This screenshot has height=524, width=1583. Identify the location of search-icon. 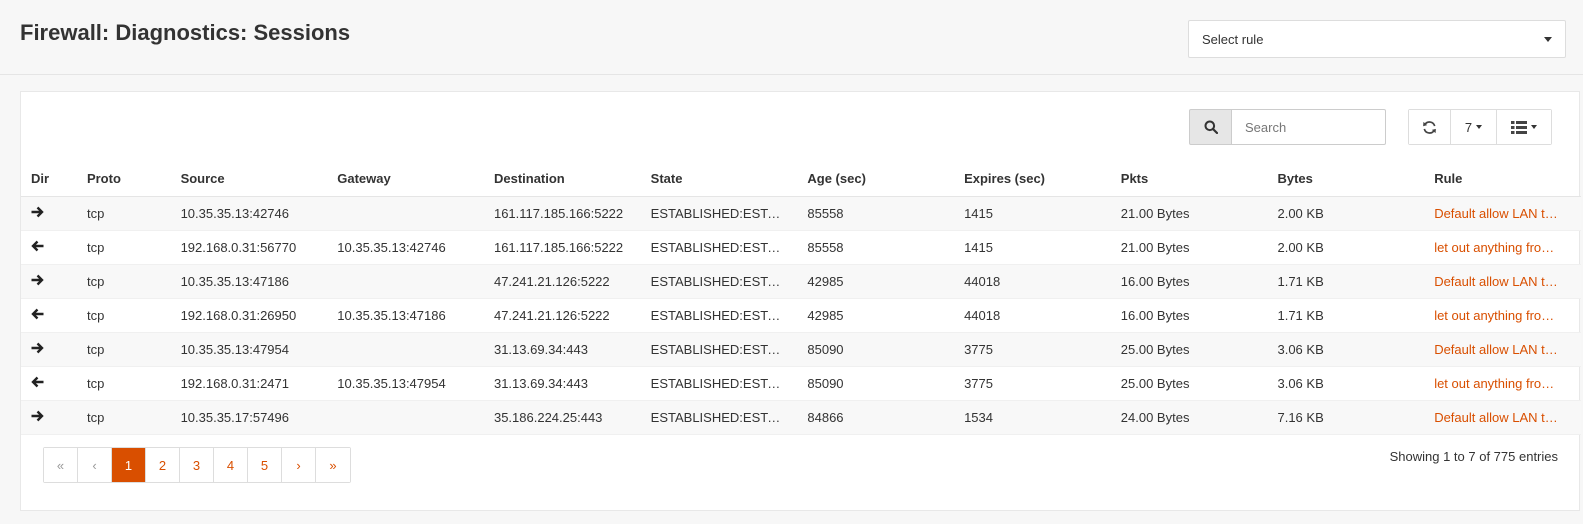
(1211, 127).